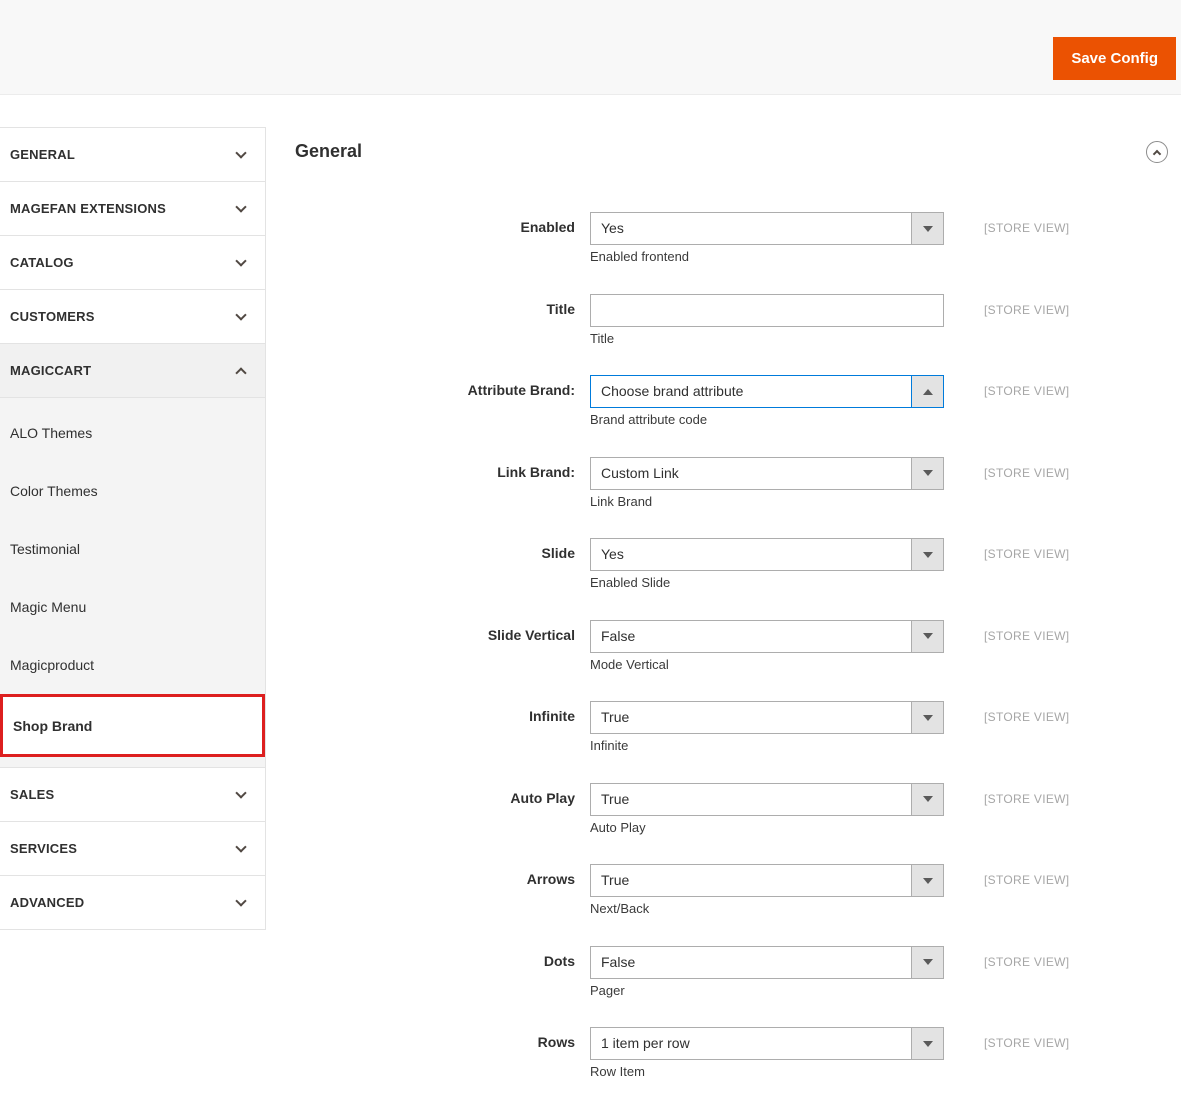 The width and height of the screenshot is (1181, 1109). Describe the element at coordinates (531, 634) in the screenshot. I see `field-label: Slide Vertical` at that location.